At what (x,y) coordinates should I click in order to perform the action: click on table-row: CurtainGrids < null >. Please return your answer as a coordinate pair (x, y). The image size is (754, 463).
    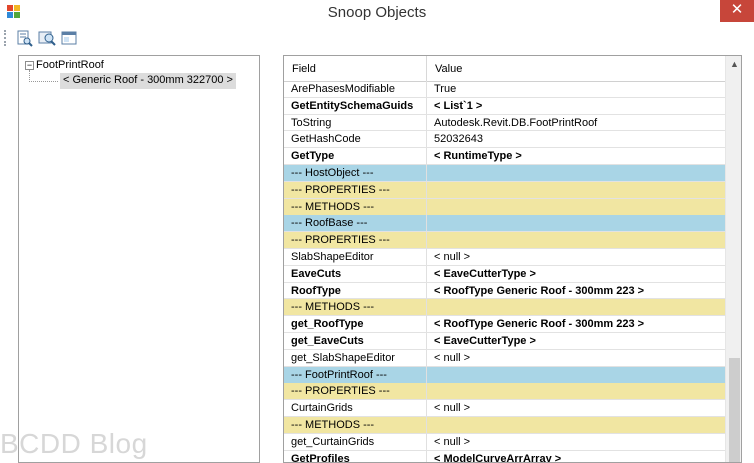
    Looking at the image, I should click on (504, 408).